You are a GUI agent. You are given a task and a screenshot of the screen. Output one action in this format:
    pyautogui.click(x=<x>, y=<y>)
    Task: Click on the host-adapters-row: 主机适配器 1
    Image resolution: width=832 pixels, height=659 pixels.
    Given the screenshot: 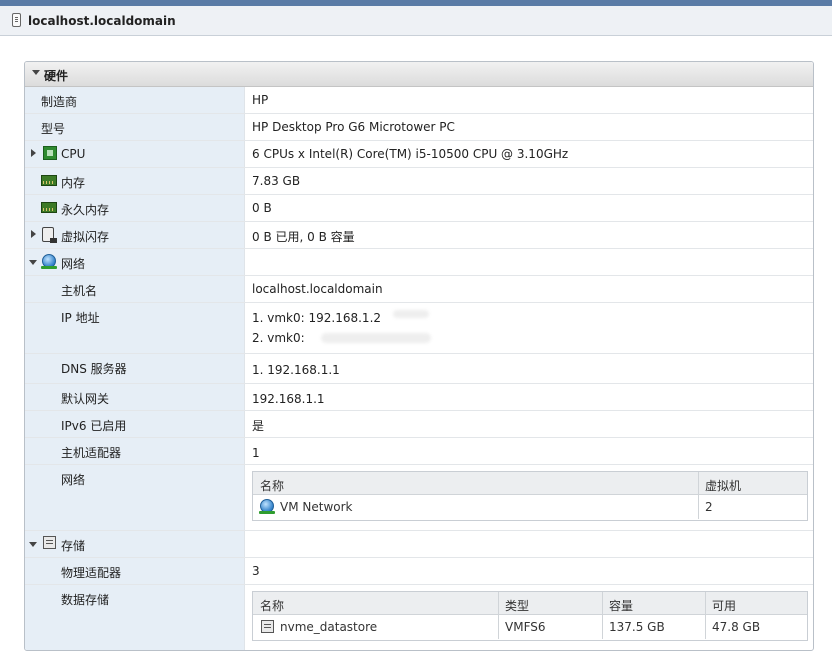 What is the action you would take?
    pyautogui.click(x=419, y=451)
    